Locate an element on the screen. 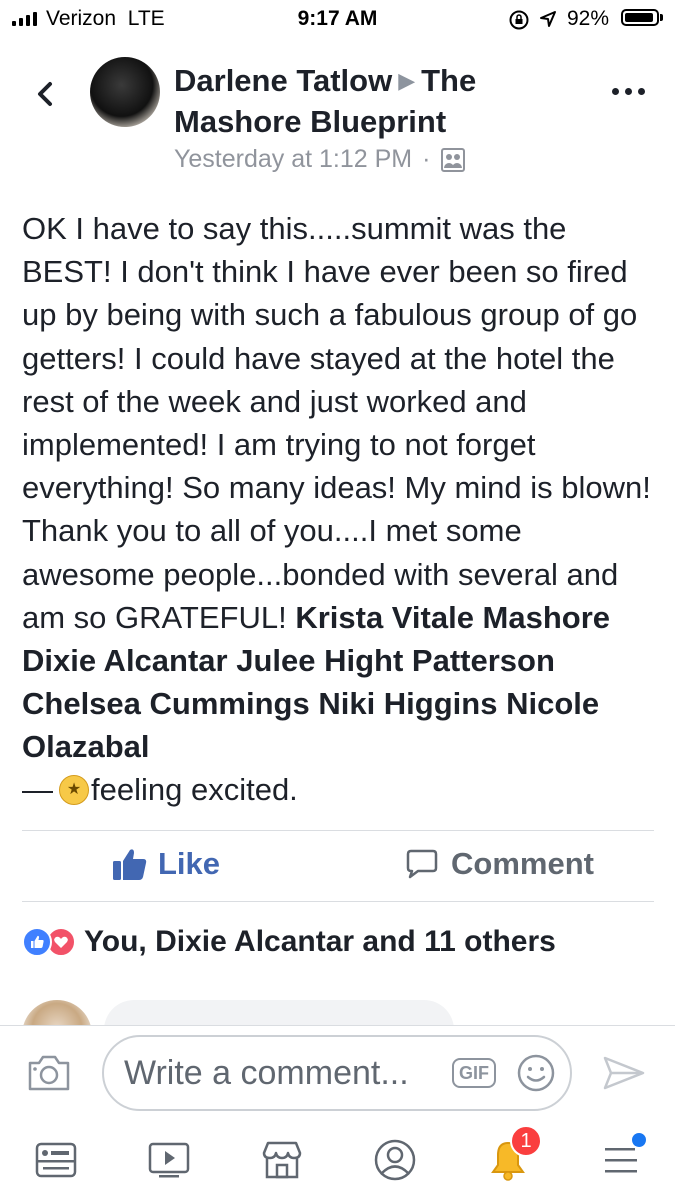 The height and width of the screenshot is (1200, 675). battery-icon is located at coordinates (640, 17).